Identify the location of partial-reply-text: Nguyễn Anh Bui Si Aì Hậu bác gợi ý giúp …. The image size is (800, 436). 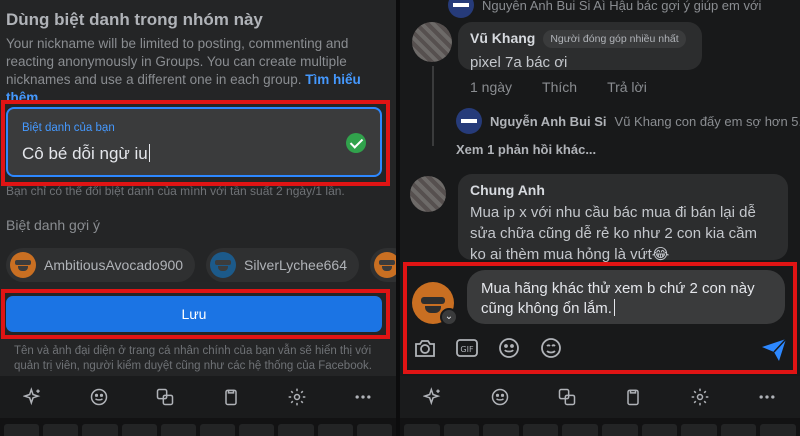
(622, 6).